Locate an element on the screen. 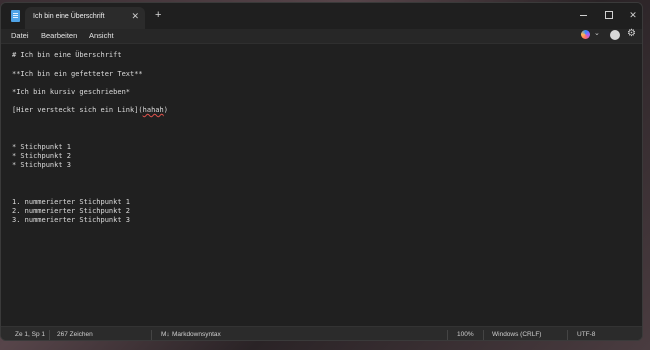 The image size is (650, 350). editor-line: *Ich bin kursiv geschrieben* is located at coordinates (71, 92).